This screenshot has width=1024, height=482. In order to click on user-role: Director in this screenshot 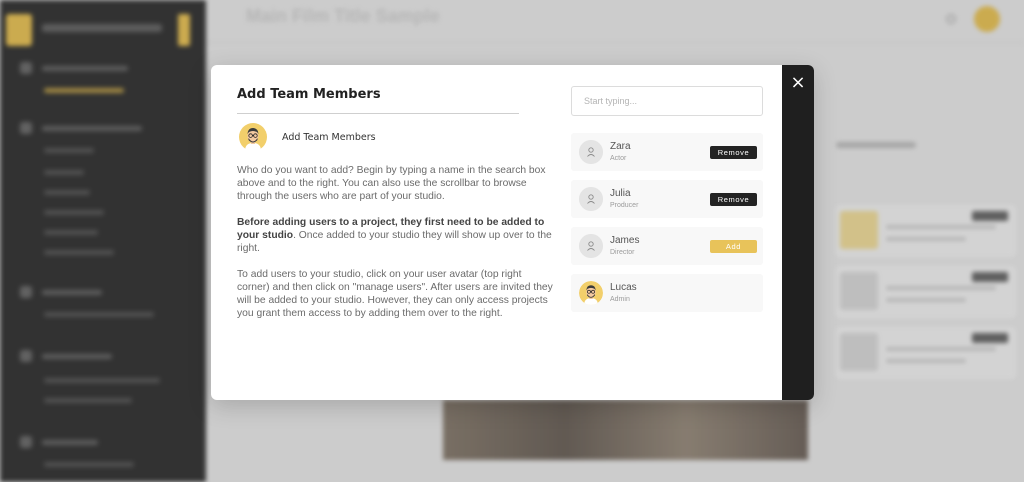, I will do `click(622, 252)`.